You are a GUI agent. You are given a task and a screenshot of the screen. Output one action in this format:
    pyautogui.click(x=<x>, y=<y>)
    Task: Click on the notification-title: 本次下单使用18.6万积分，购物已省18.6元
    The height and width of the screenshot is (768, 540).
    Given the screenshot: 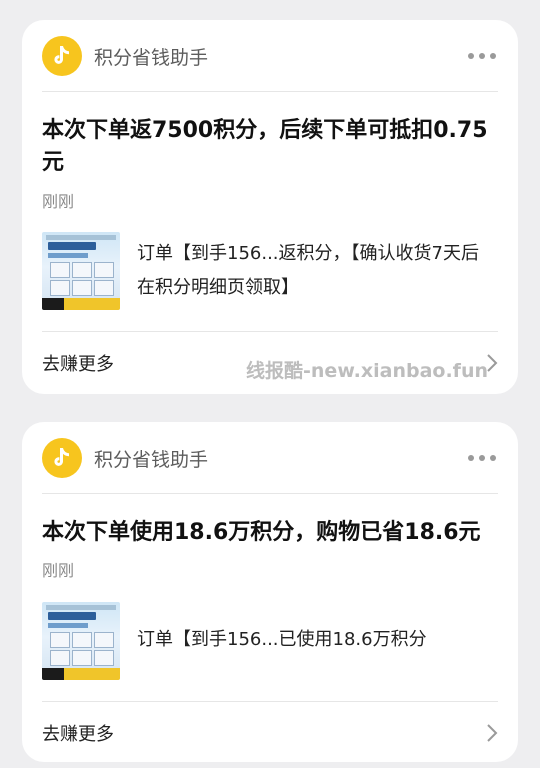 What is the action you would take?
    pyautogui.click(x=261, y=532)
    